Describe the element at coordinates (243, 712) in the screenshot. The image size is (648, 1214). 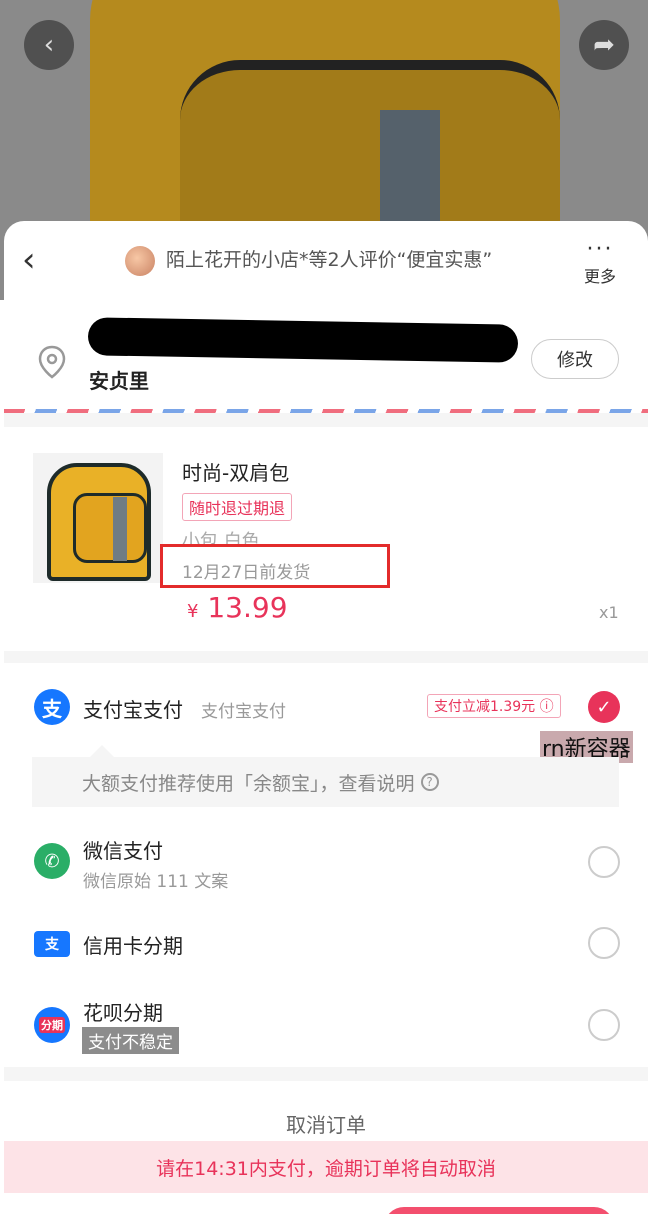
I see `payment-sub: 支付宝支付` at that location.